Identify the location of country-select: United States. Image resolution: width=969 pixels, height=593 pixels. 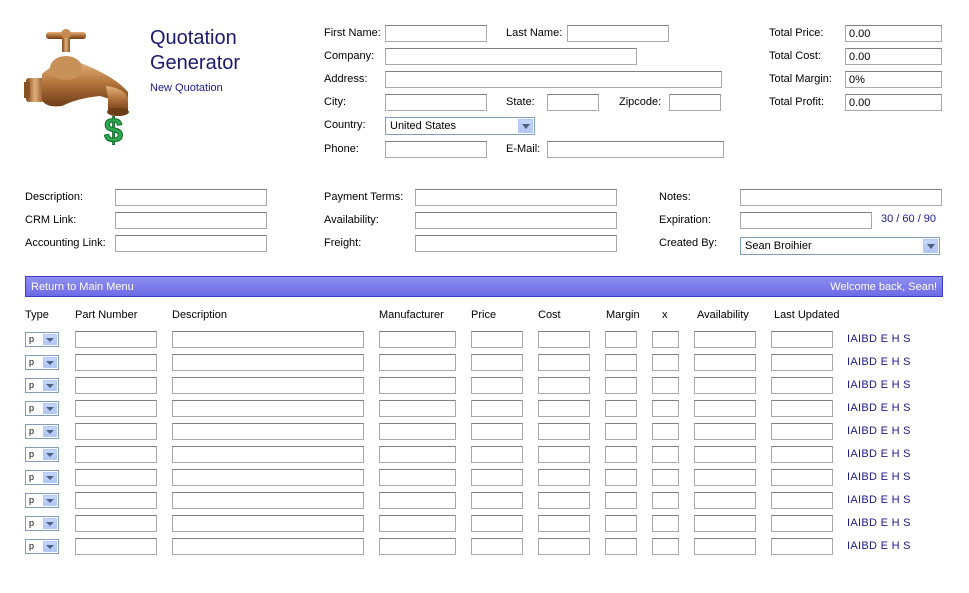
(460, 126).